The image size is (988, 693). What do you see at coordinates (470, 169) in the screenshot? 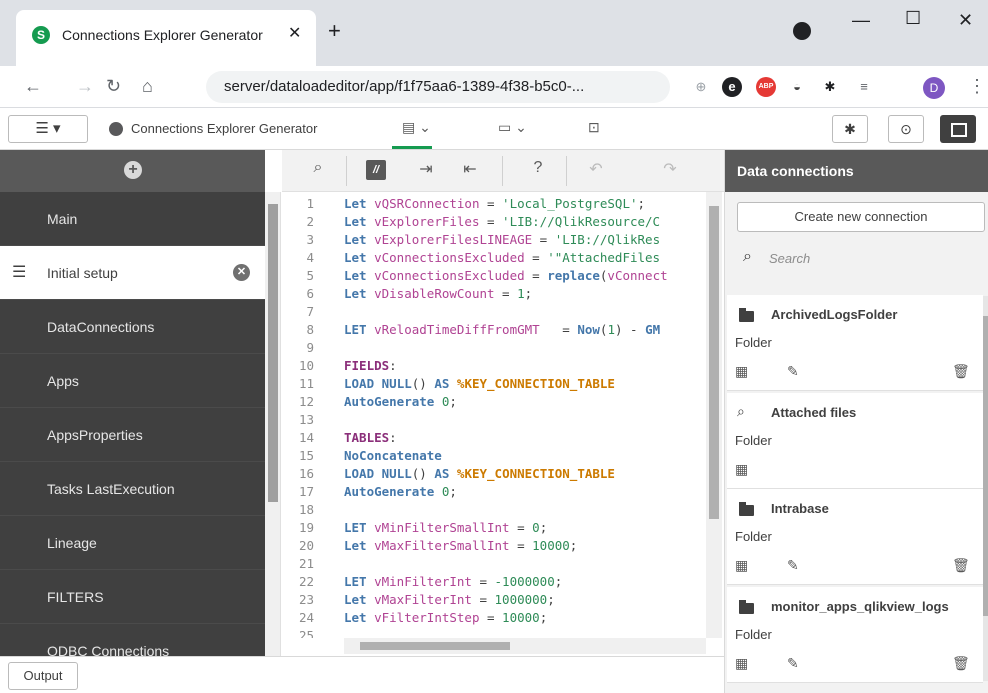
I see `outdent-icon: ⇤` at bounding box center [470, 169].